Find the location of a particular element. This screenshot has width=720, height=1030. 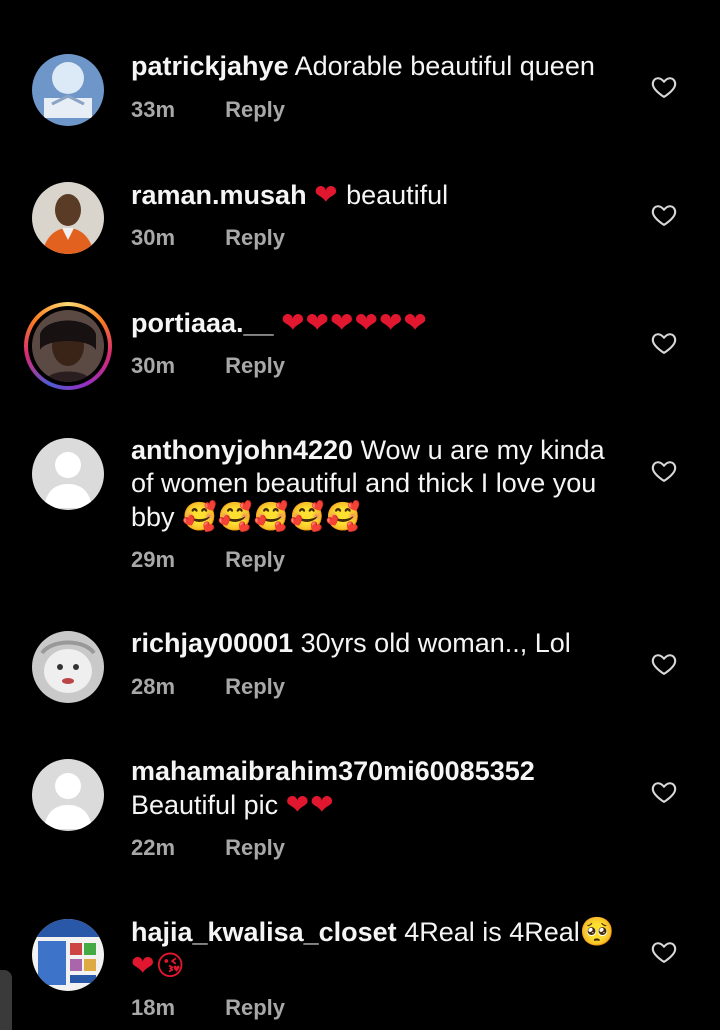

comment-username: raman.musah is located at coordinates (219, 195).